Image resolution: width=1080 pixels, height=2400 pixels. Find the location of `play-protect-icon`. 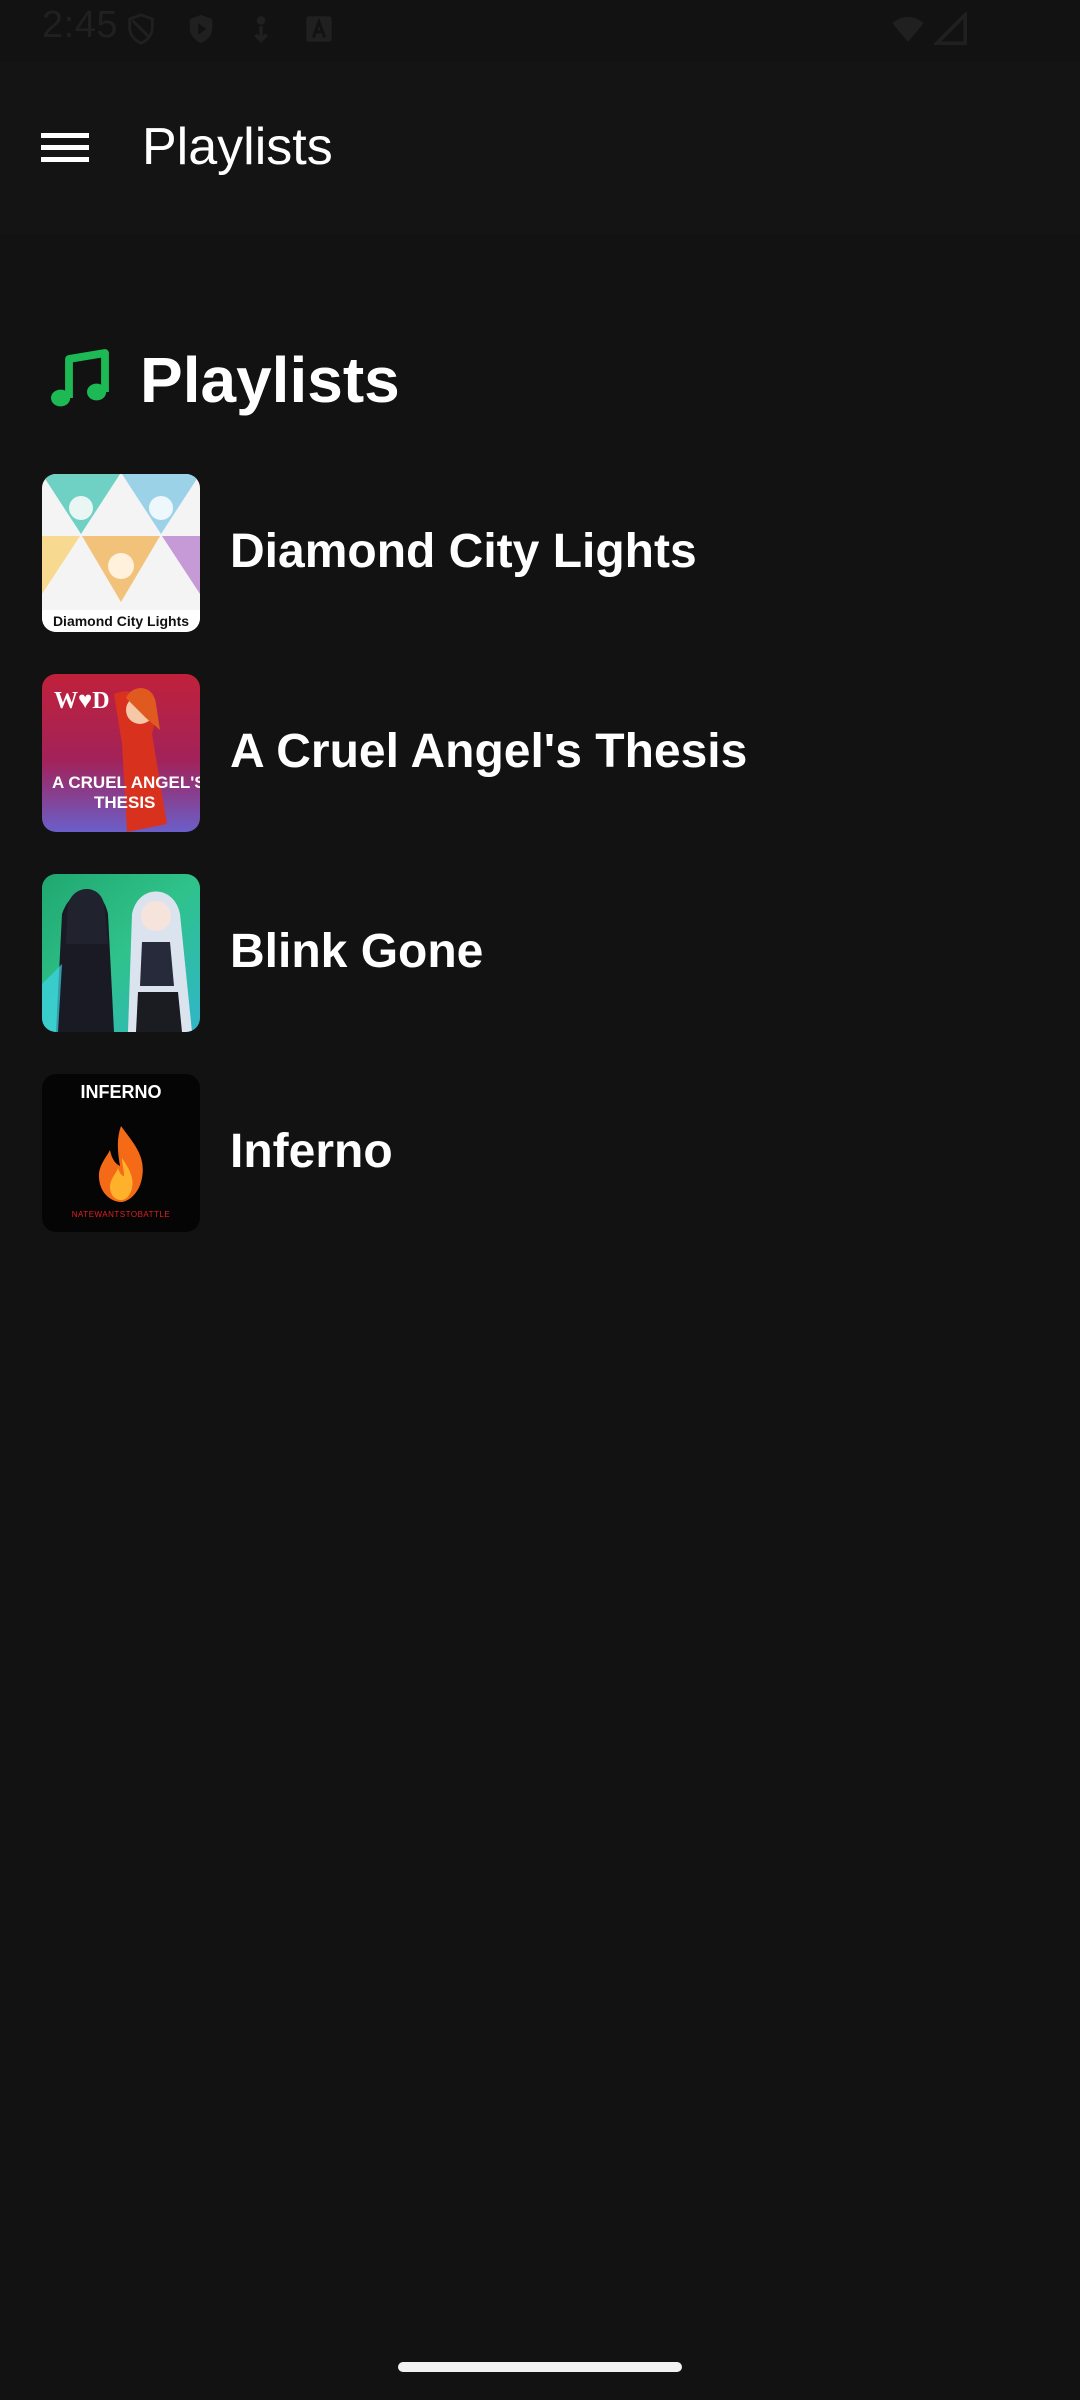

play-protect-icon is located at coordinates (201, 29).